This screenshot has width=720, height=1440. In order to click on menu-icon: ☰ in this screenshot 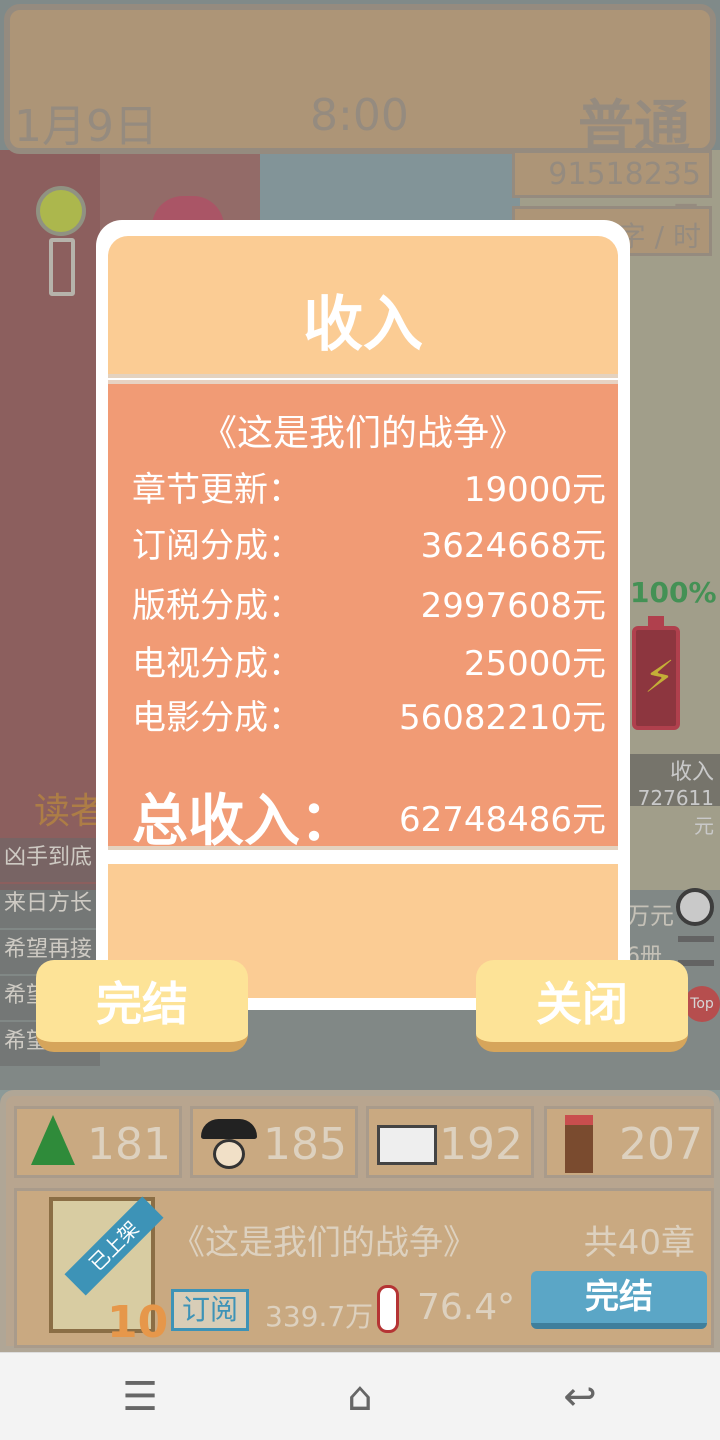, I will do `click(140, 1397)`.